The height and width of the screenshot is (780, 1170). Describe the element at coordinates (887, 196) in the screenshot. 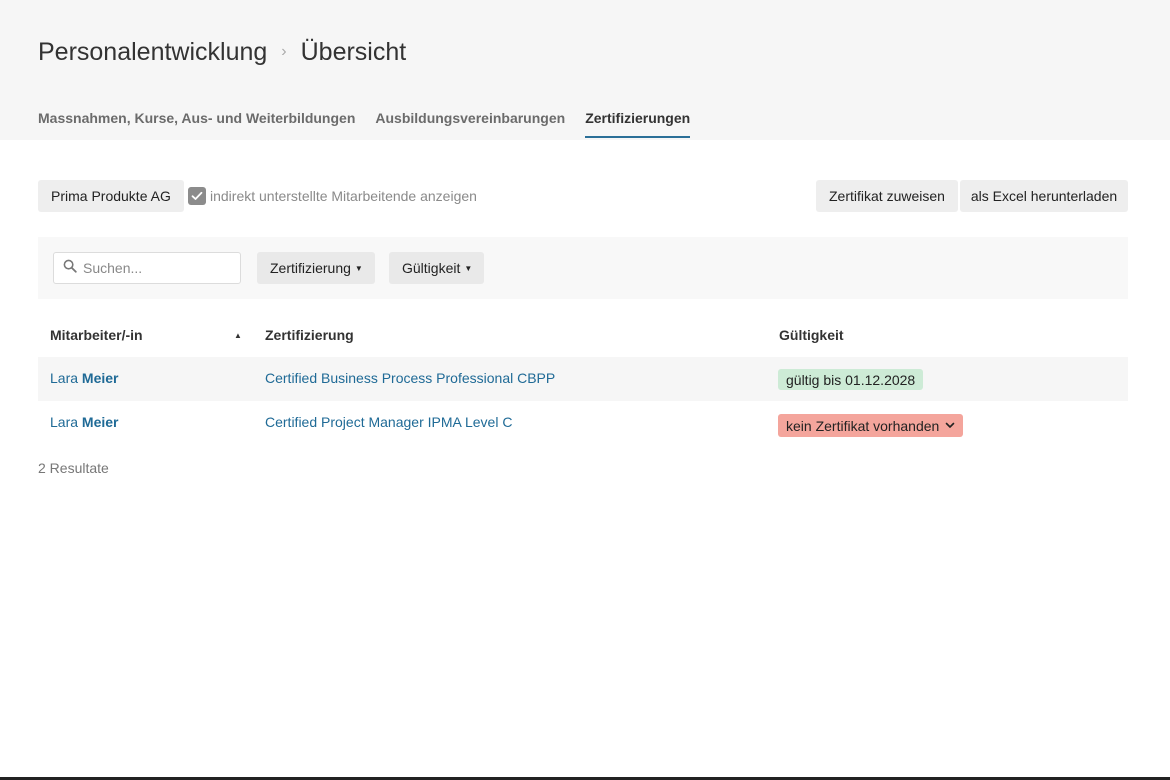

I see `assign-certificate-button: Zertifikat zuweisen` at that location.